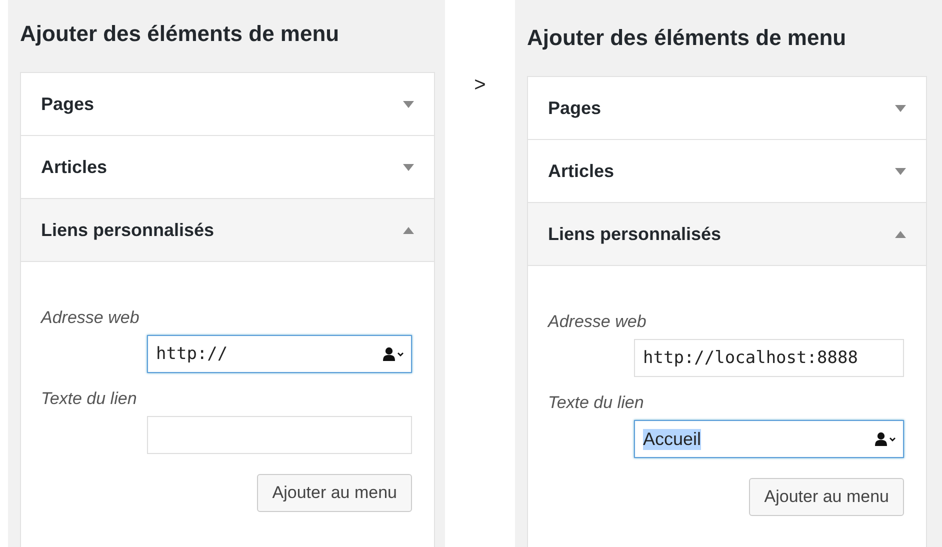  Describe the element at coordinates (480, 85) in the screenshot. I see `greater-than-sign: >` at that location.